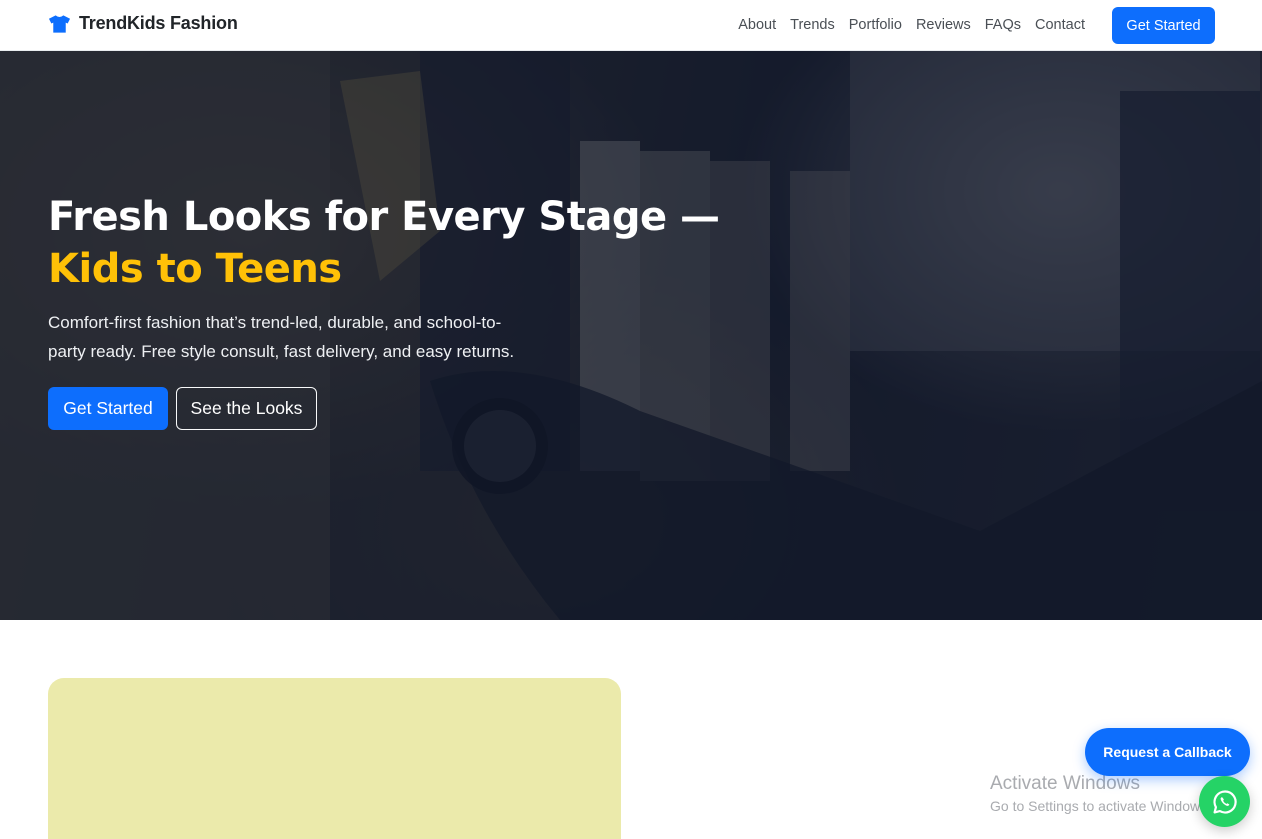  What do you see at coordinates (246, 408) in the screenshot?
I see `see-the-looks-button: See the Looks` at bounding box center [246, 408].